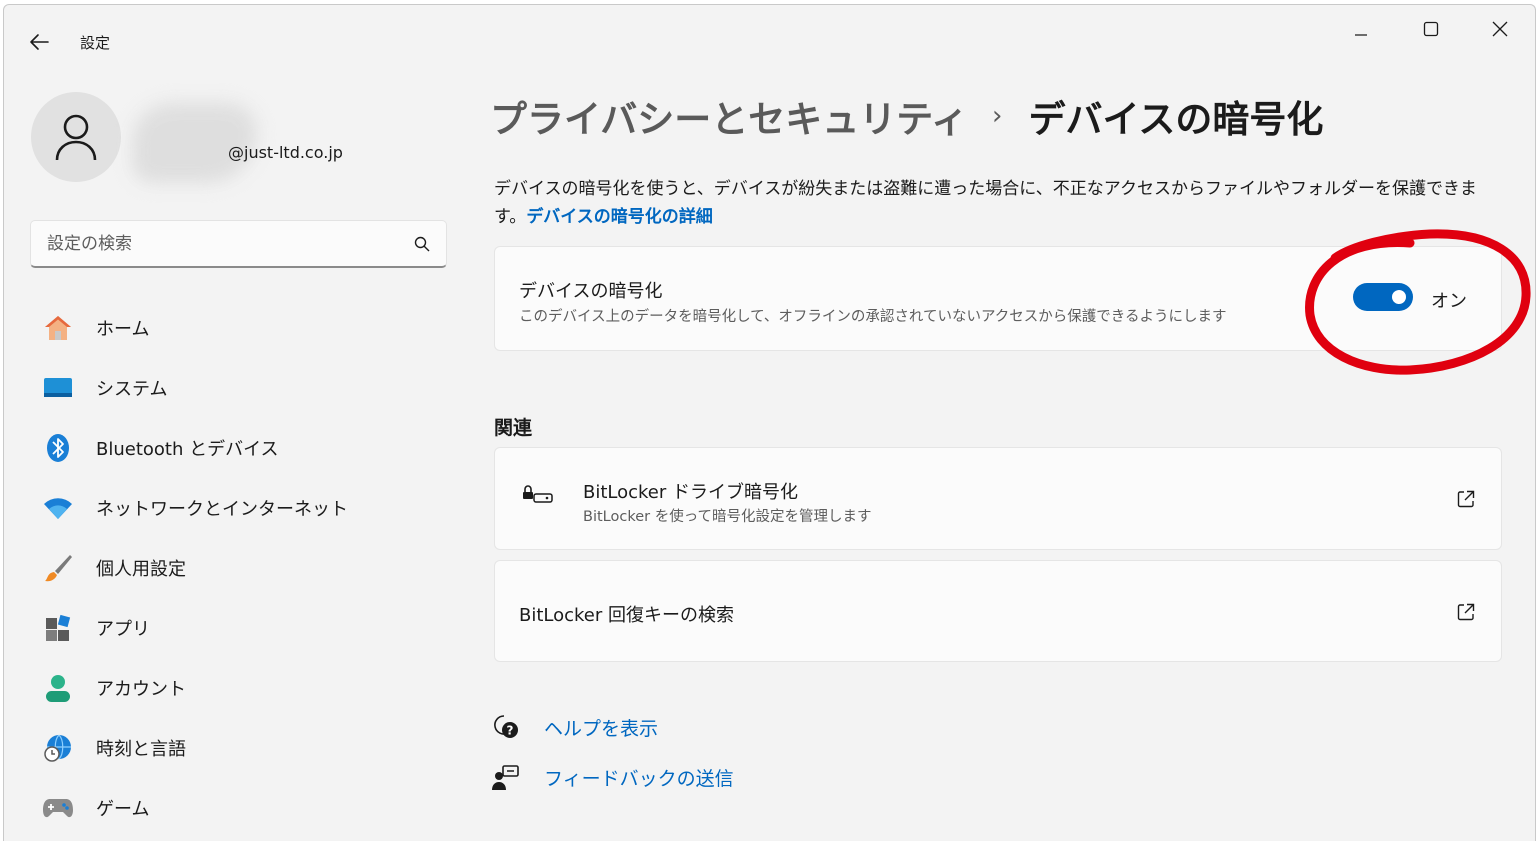  I want to click on sidebar-item-label: Bluetooth とデバイス, so click(187, 449).